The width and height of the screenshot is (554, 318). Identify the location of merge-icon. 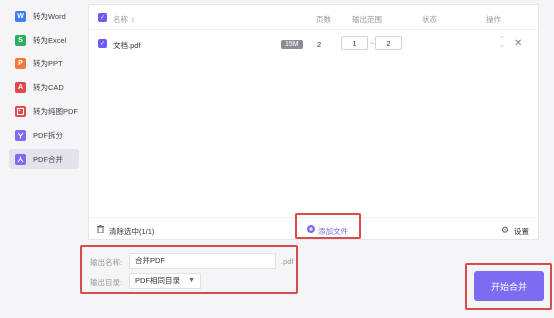
(20, 159).